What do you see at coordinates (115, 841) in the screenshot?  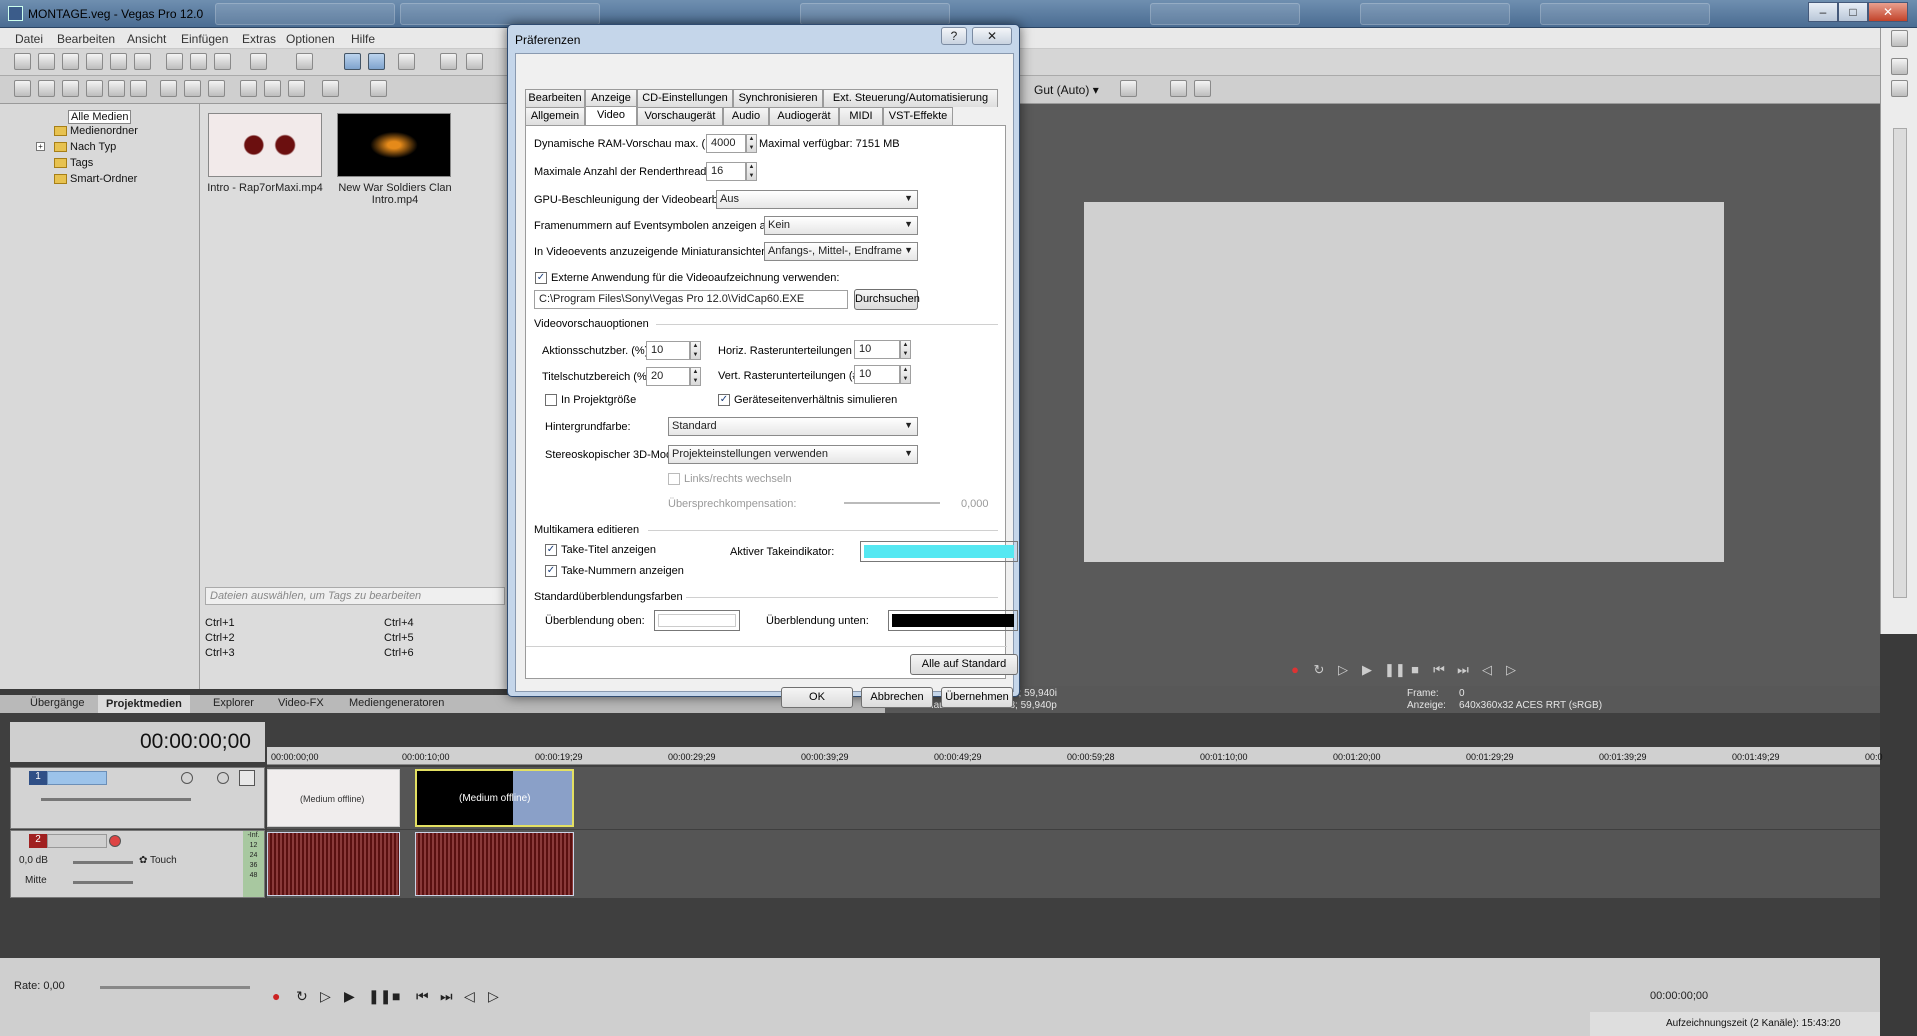 I see `arm-record-icon` at bounding box center [115, 841].